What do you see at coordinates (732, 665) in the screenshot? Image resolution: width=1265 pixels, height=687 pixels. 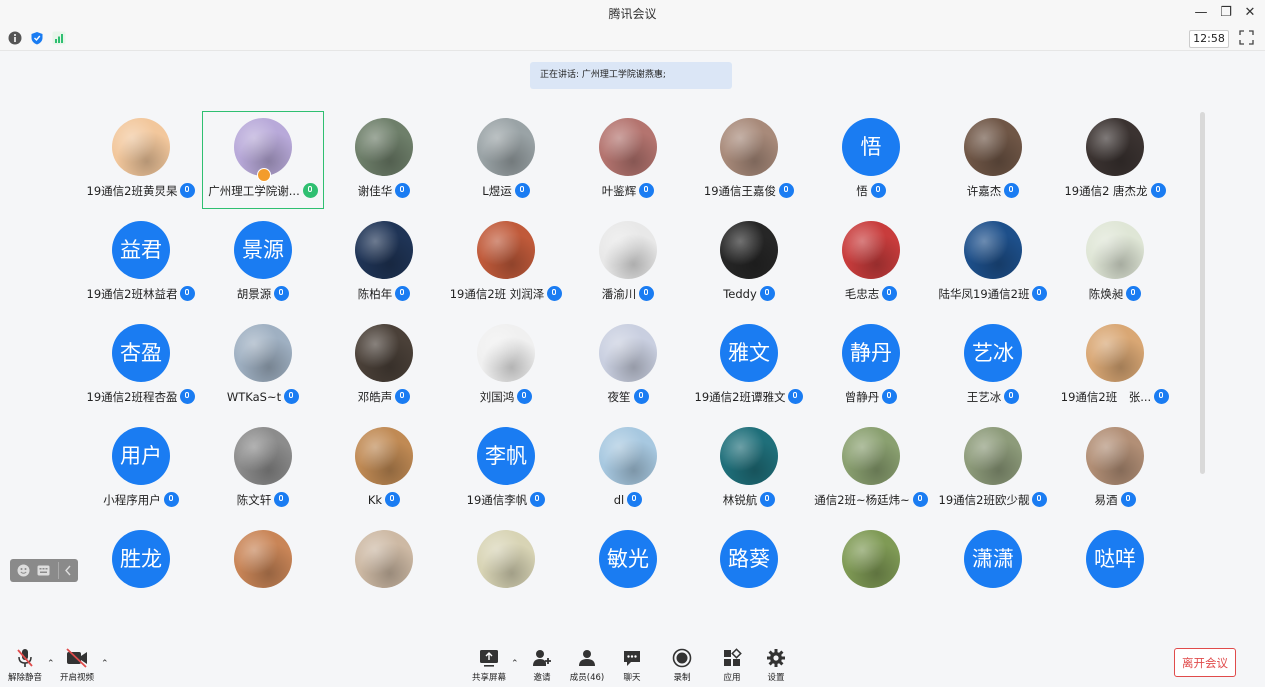 I see `apps-button: 应用` at bounding box center [732, 665].